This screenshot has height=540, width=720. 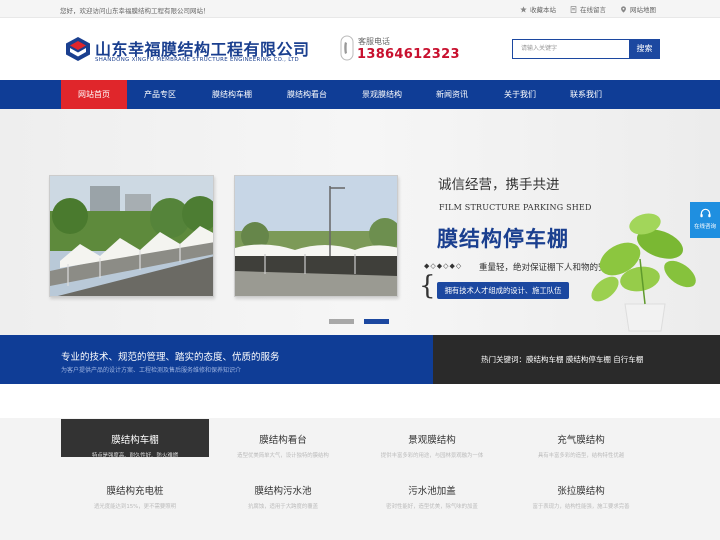 I want to click on service-title: 专业的技术、规范的管理、踏实的态度、优质的服务, so click(x=170, y=357).